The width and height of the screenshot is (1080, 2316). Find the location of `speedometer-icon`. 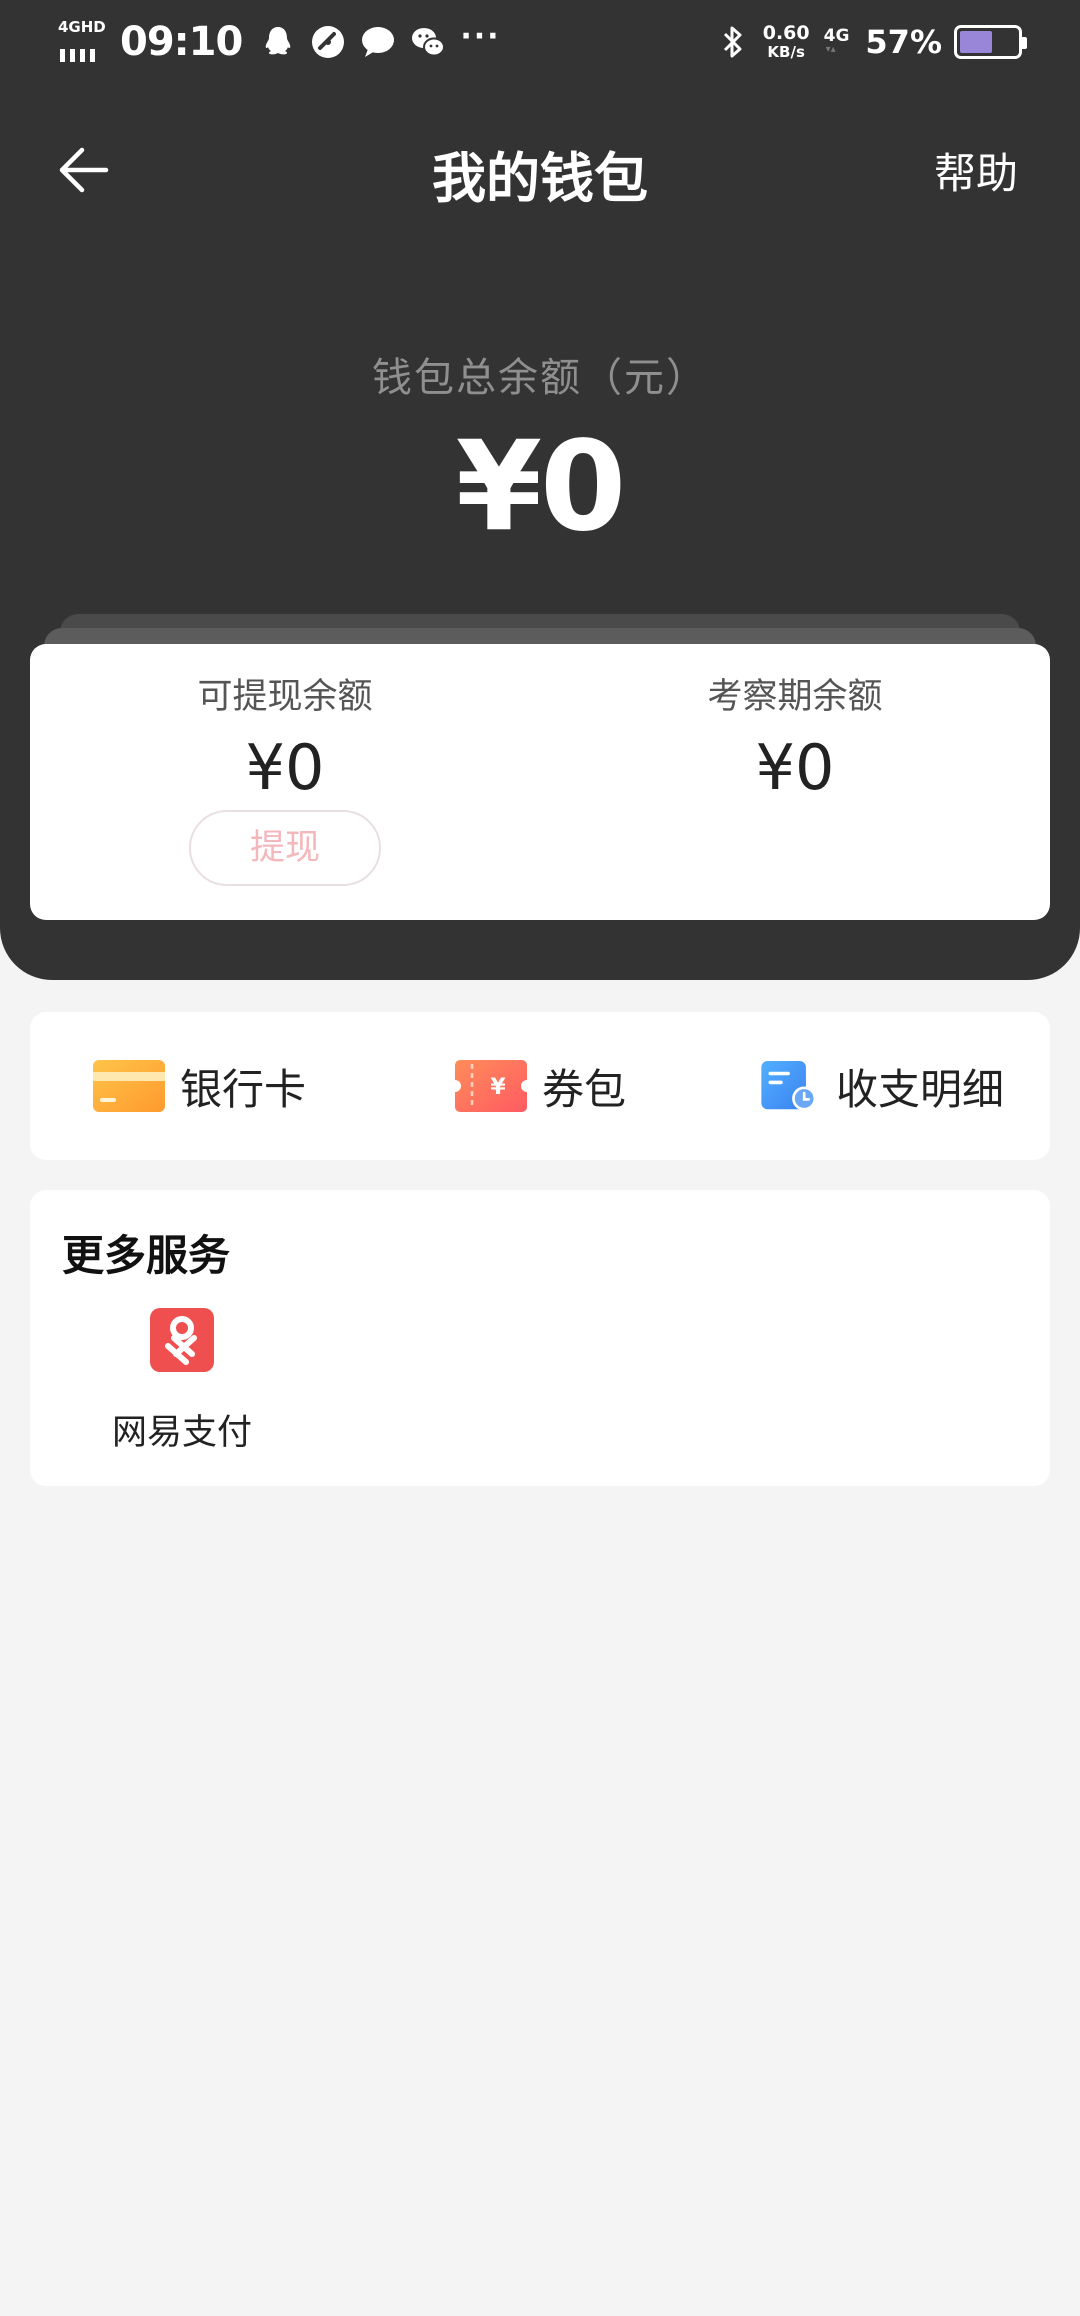

speedometer-icon is located at coordinates (328, 42).